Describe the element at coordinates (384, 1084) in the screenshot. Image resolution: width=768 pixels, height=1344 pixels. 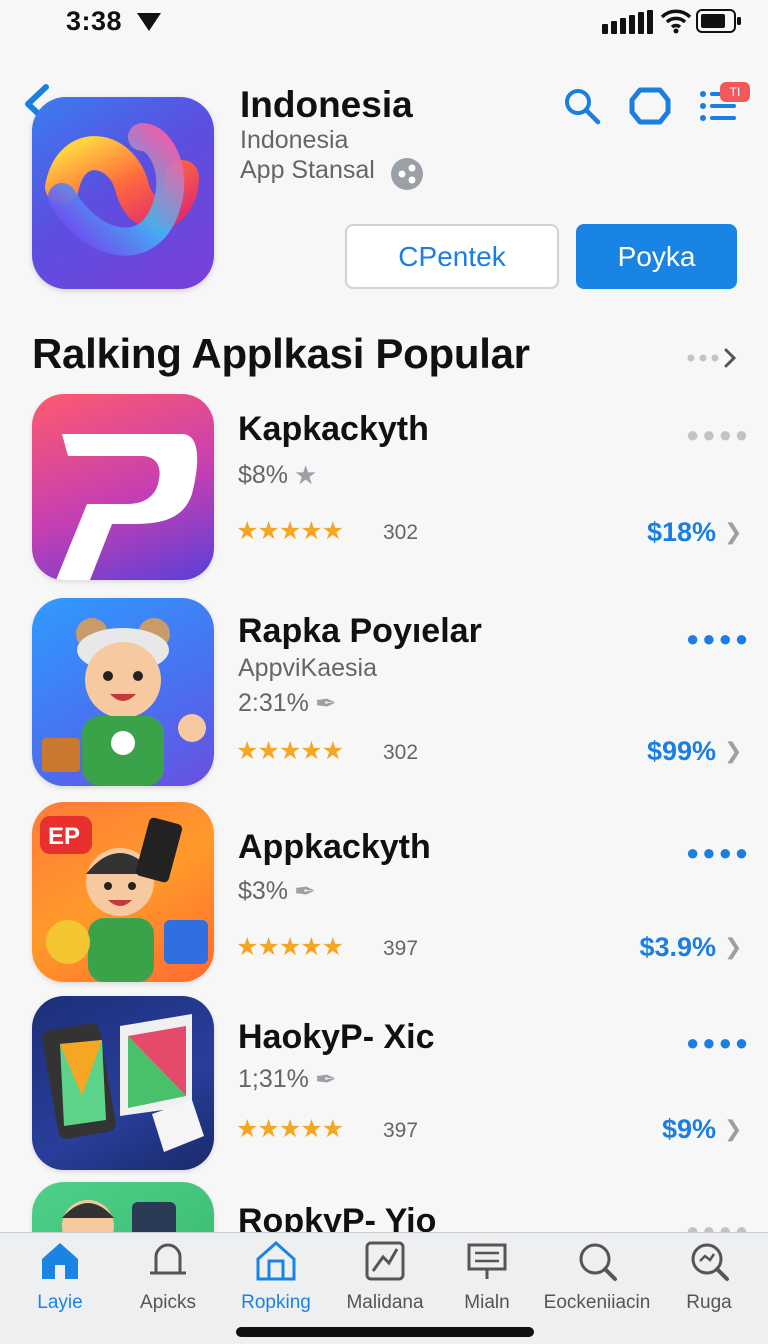
I see `list-item: HaokyP- Xic 1;31% ✒ ★★★★★ 397 ●●●● $9% ❯` at that location.